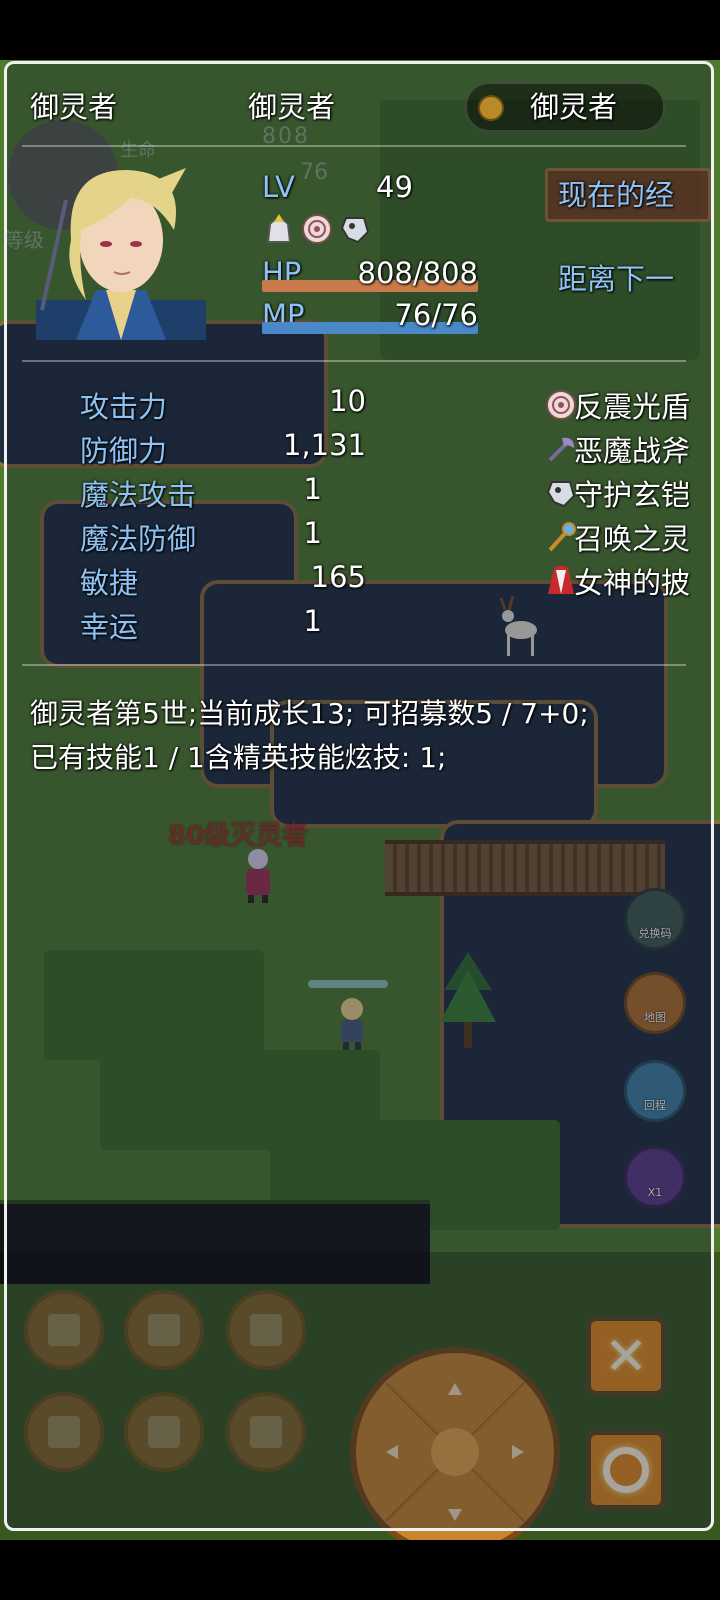 The width and height of the screenshot is (720, 1600). What do you see at coordinates (124, 407) in the screenshot?
I see `stat-label-attack: 攻击力` at bounding box center [124, 407].